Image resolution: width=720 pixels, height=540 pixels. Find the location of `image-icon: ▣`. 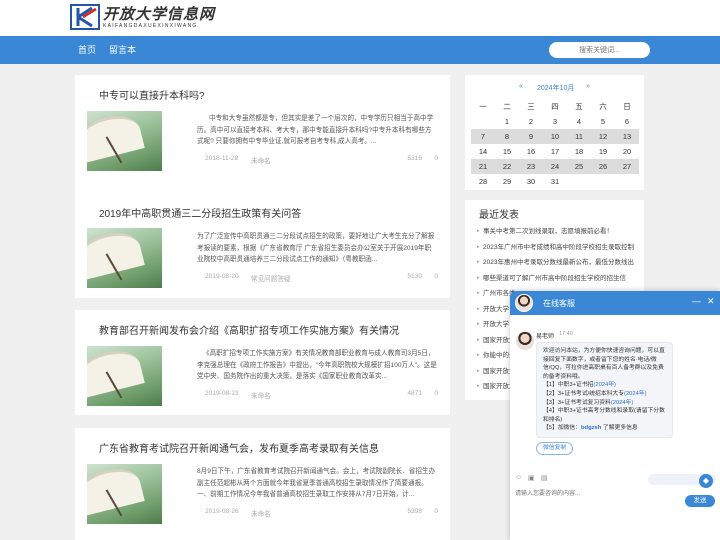

image-icon: ▣ is located at coordinates (531, 478).